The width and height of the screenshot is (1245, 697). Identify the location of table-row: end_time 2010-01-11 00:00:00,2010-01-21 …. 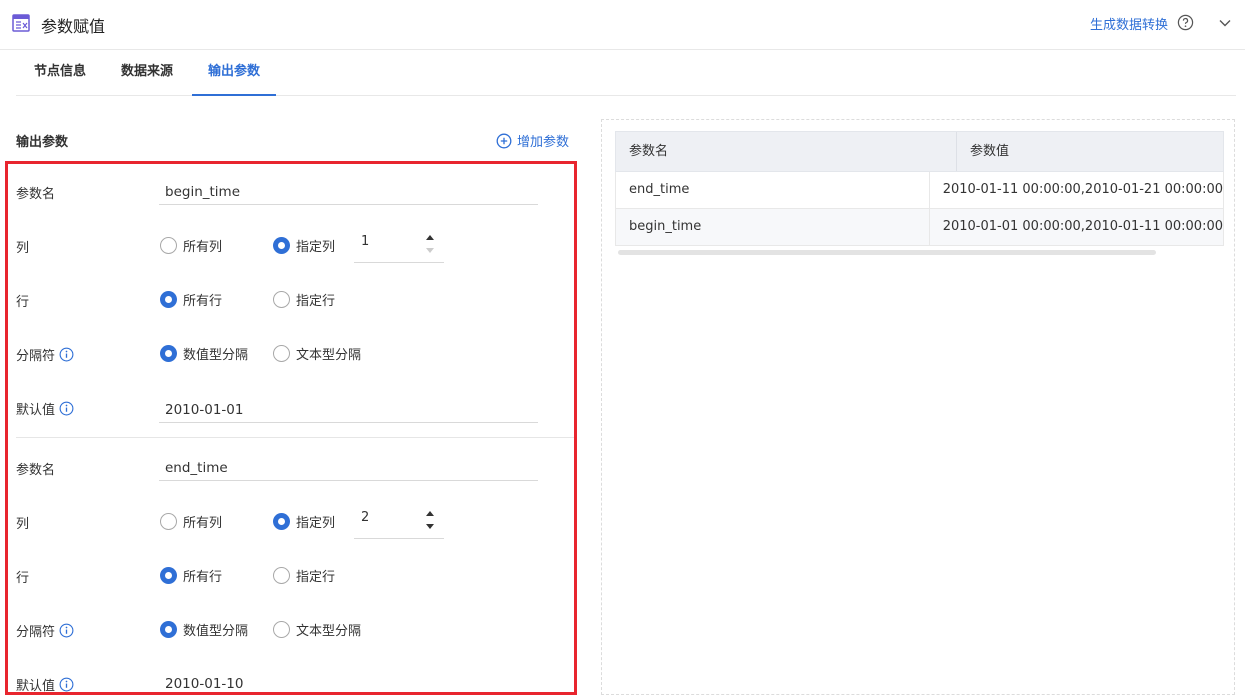
(919, 190).